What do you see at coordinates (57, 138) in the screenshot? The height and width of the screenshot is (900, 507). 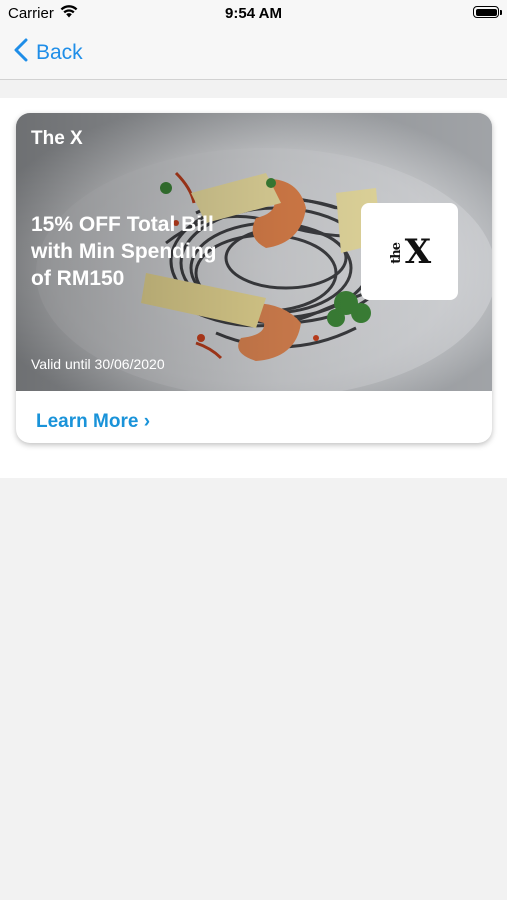 I see `brand-name: The X` at bounding box center [57, 138].